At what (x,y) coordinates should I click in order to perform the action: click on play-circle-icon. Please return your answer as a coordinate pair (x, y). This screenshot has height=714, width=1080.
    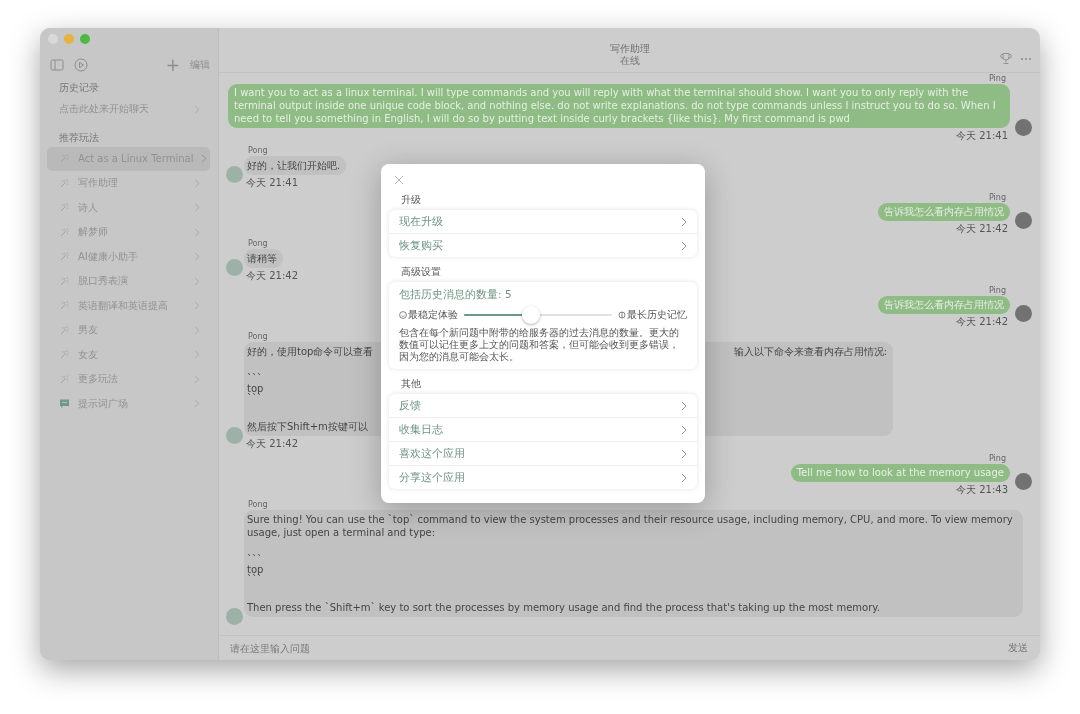
    Looking at the image, I should click on (81, 65).